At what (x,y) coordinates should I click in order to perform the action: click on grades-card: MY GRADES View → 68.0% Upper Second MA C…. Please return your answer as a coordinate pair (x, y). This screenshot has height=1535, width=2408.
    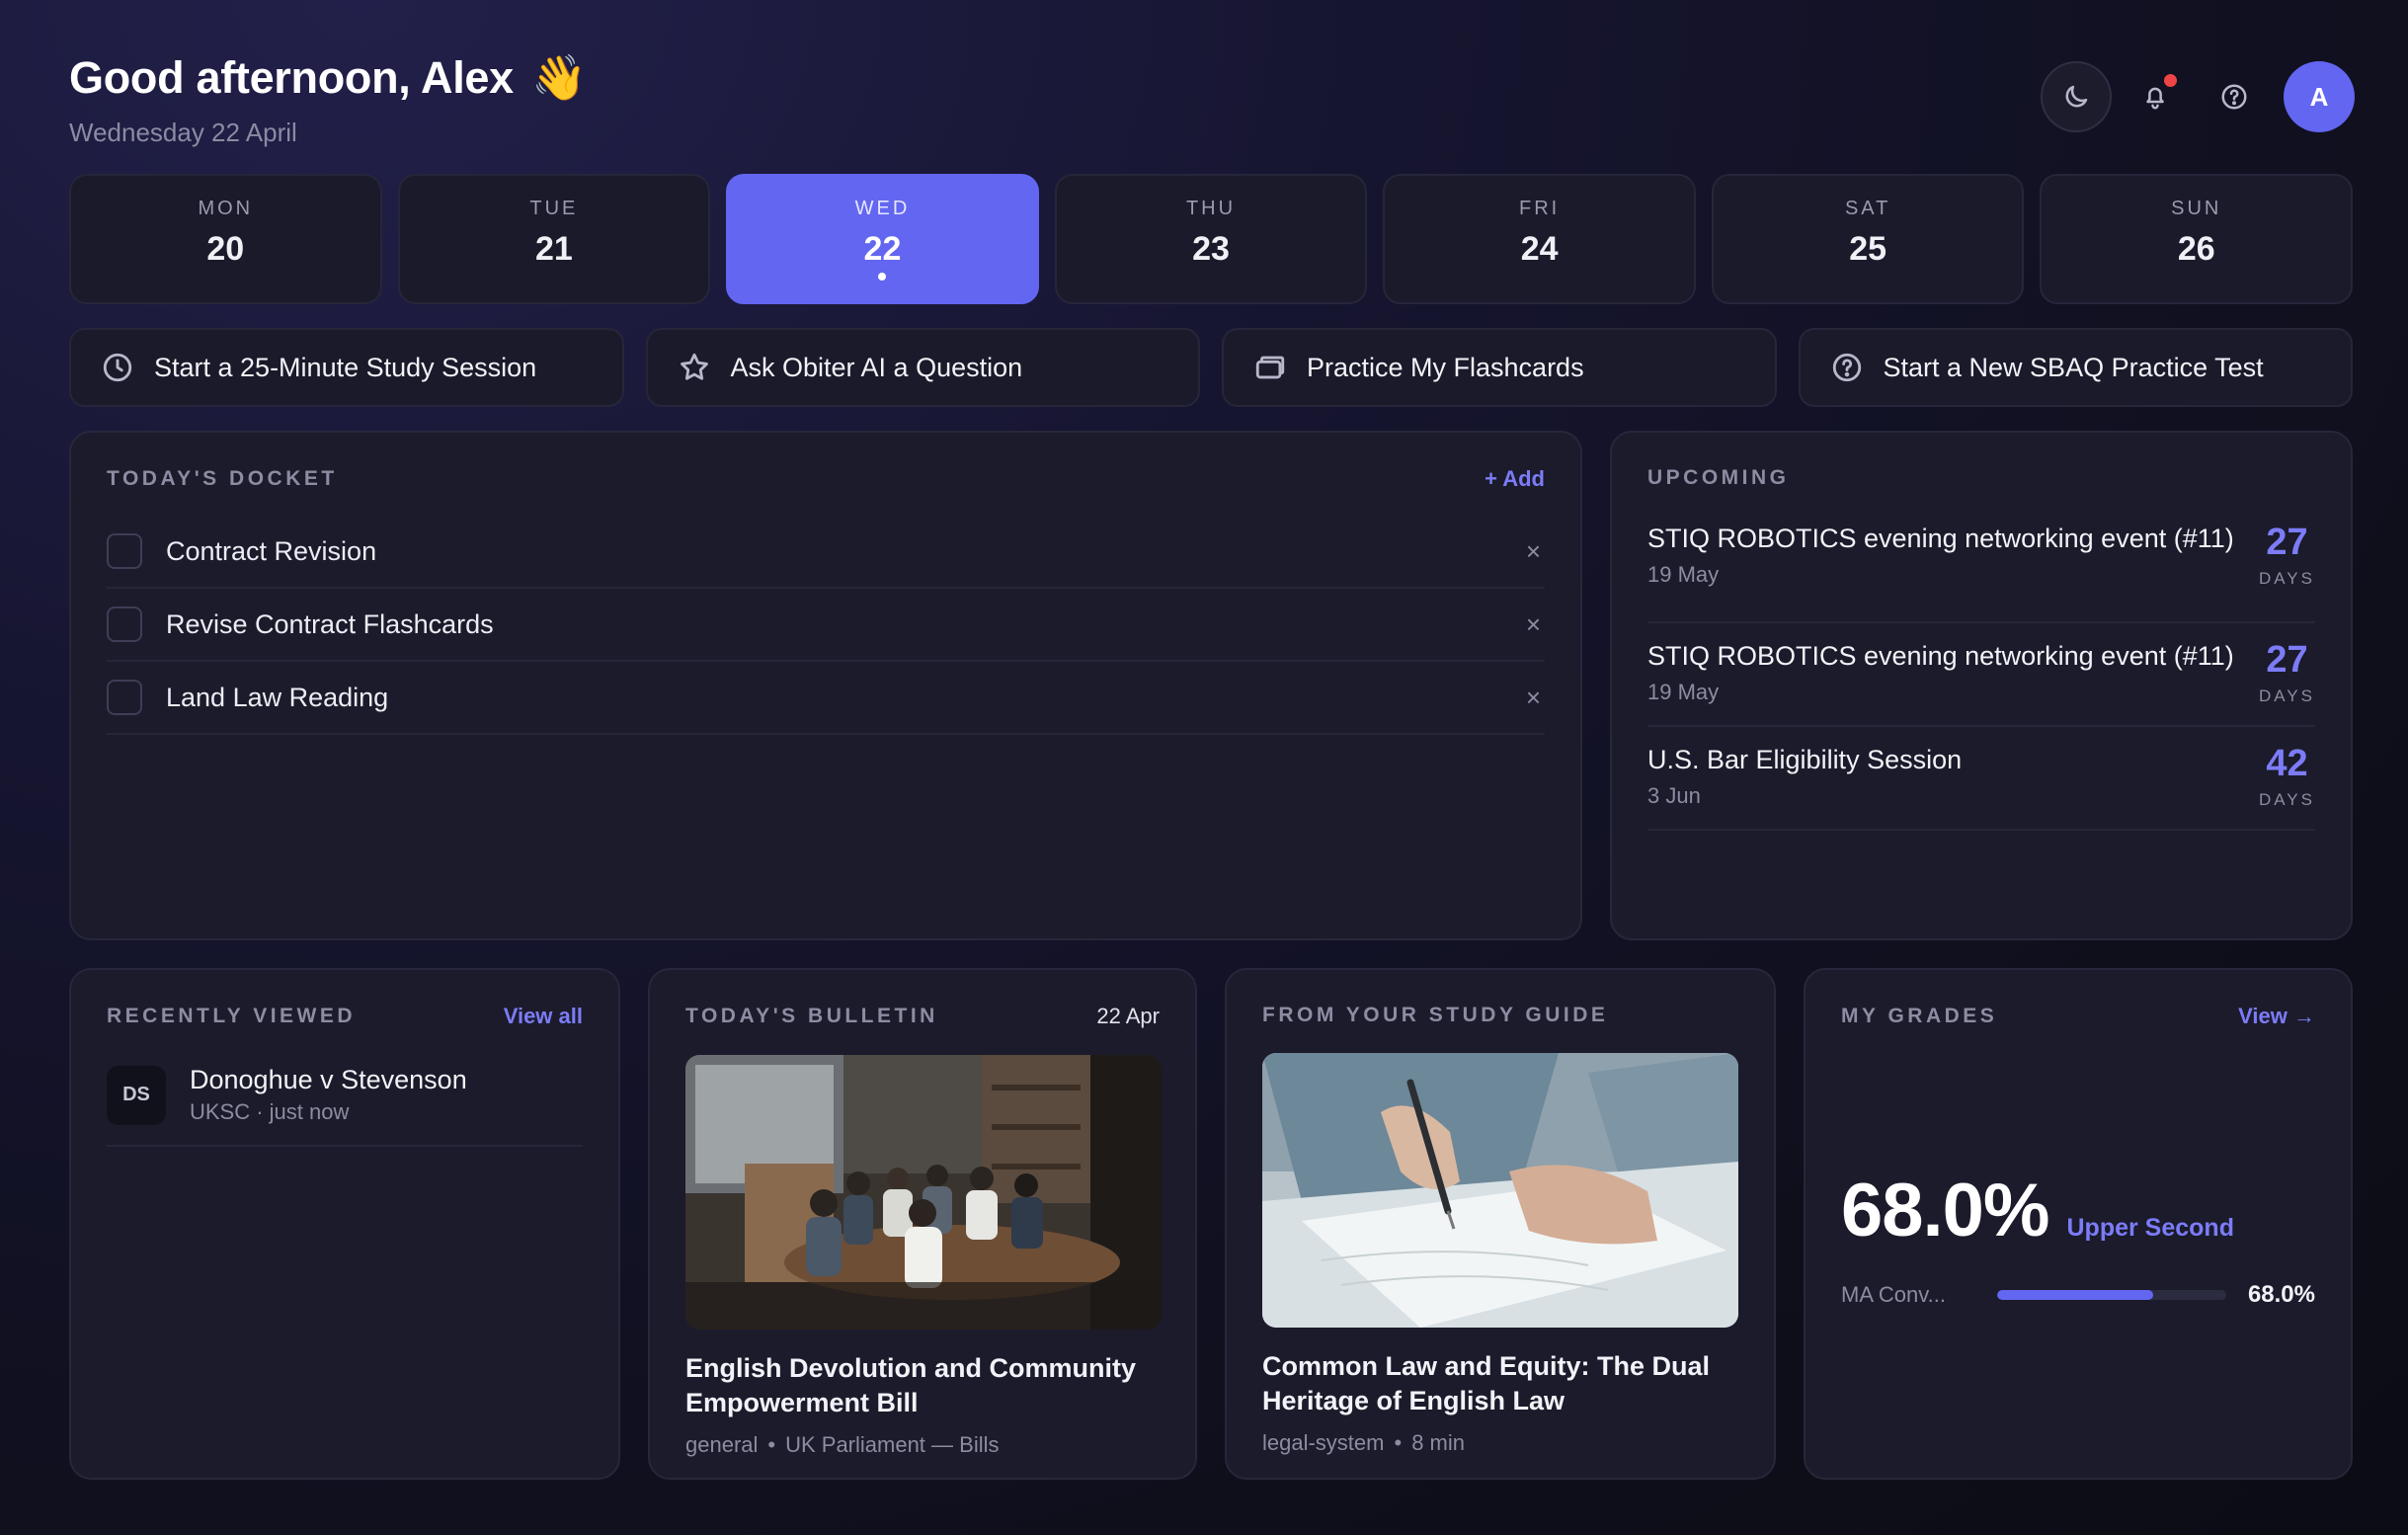
    Looking at the image, I should click on (2078, 1224).